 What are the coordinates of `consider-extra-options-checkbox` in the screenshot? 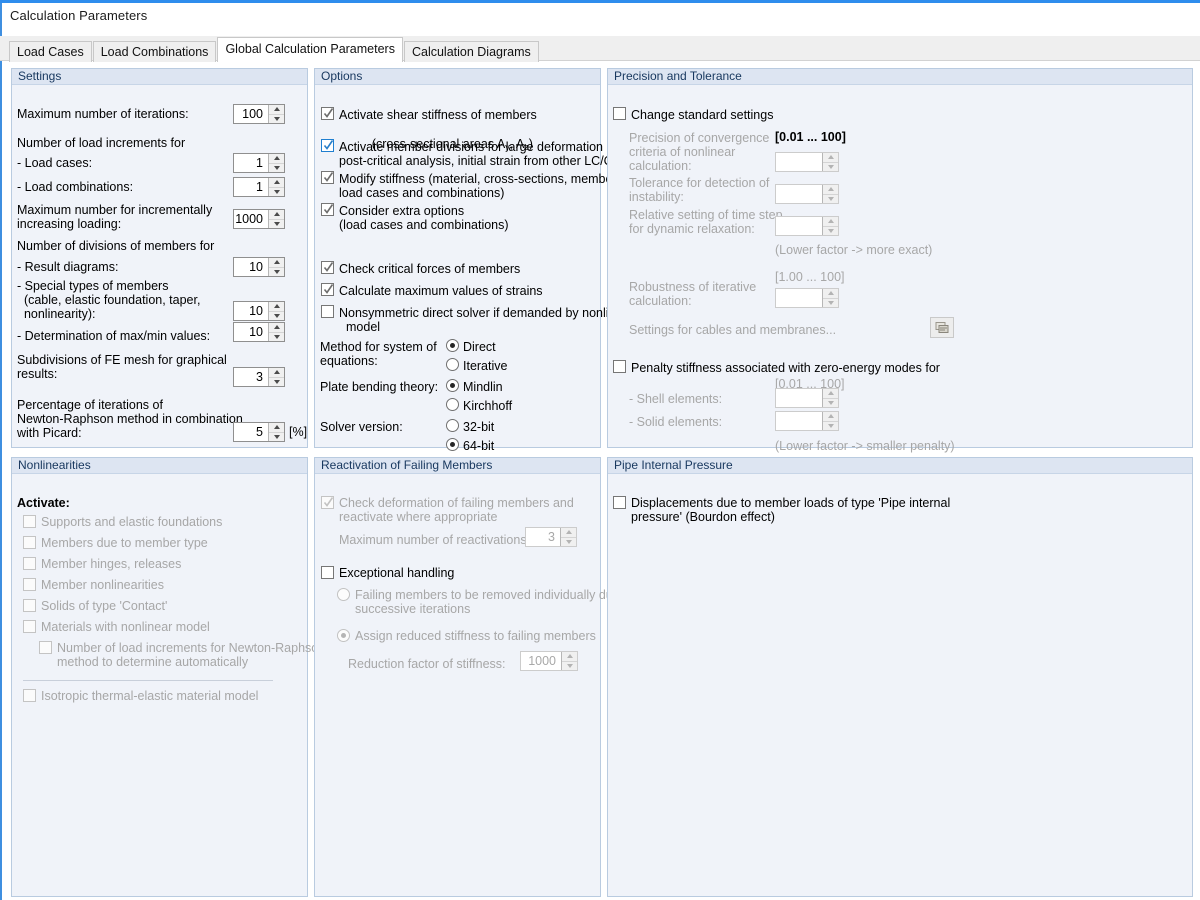 It's located at (327, 209).